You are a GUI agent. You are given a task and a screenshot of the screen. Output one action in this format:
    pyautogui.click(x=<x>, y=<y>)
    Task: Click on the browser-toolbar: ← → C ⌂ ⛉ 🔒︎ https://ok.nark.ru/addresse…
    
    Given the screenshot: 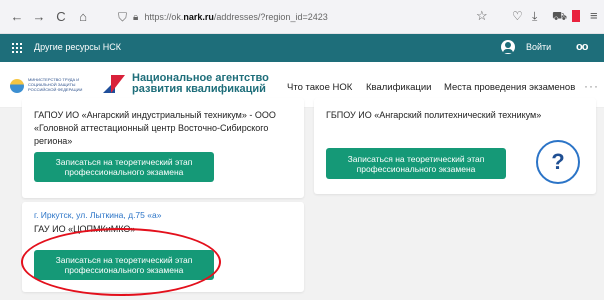 What is the action you would take?
    pyautogui.click(x=302, y=17)
    